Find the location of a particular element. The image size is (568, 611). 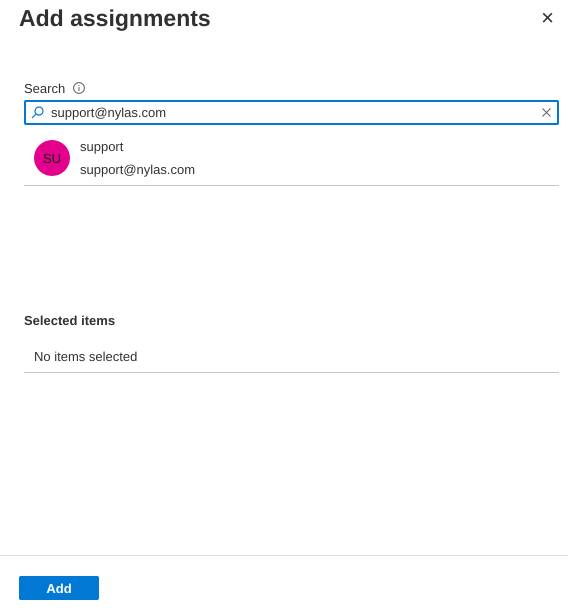

clear-icon is located at coordinates (546, 112).